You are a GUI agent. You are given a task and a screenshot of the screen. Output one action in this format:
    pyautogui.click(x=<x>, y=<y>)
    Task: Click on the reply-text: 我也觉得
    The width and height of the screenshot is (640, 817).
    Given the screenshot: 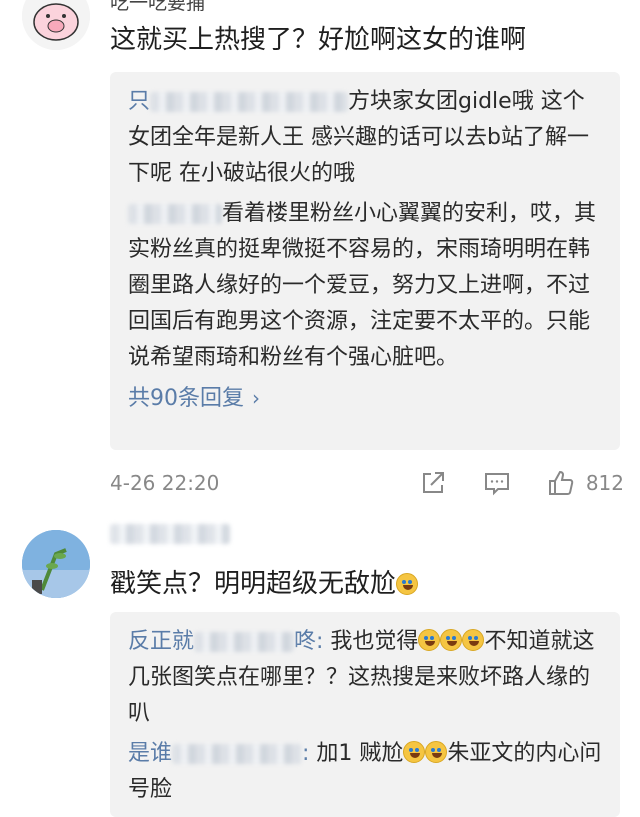 What is the action you would take?
    pyautogui.click(x=371, y=641)
    